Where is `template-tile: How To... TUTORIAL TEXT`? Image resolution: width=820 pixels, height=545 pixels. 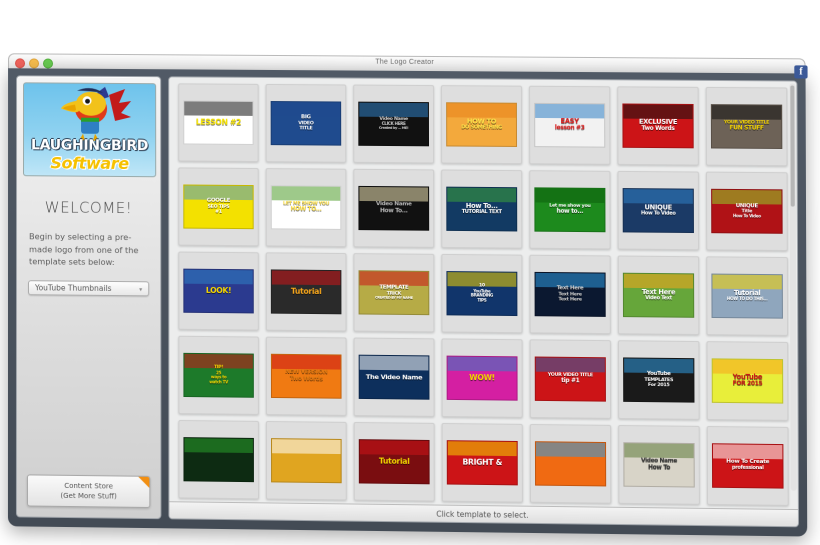 template-tile: How To... TUTORIAL TEXT is located at coordinates (482, 209).